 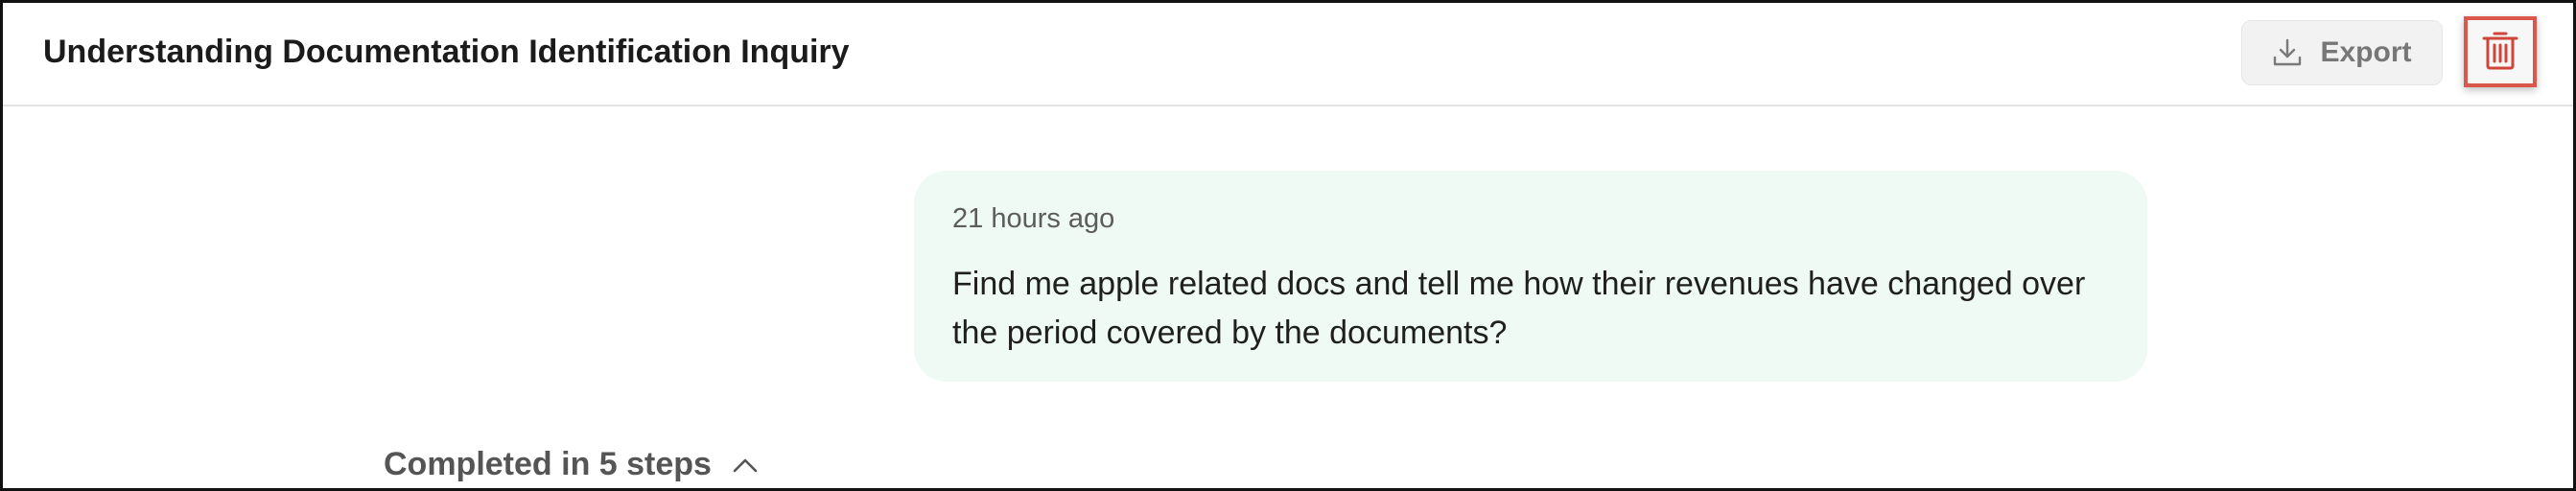 What do you see at coordinates (745, 465) in the screenshot?
I see `chevron-up-icon` at bounding box center [745, 465].